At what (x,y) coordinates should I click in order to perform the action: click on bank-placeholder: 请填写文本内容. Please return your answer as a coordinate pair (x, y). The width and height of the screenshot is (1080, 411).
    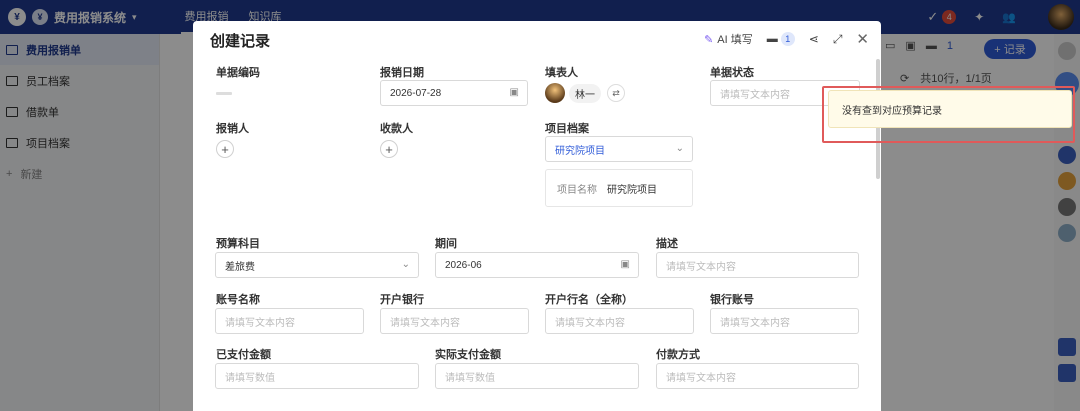
    Looking at the image, I should click on (425, 323).